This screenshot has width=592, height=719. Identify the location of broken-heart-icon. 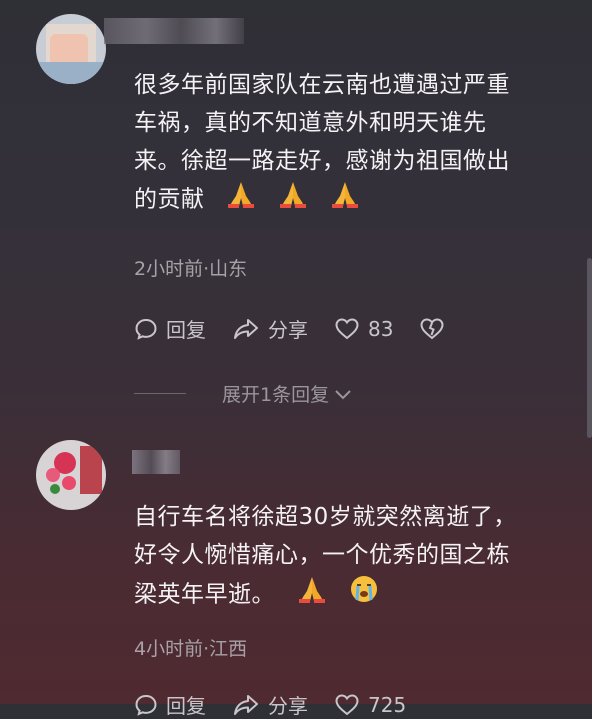
(432, 328).